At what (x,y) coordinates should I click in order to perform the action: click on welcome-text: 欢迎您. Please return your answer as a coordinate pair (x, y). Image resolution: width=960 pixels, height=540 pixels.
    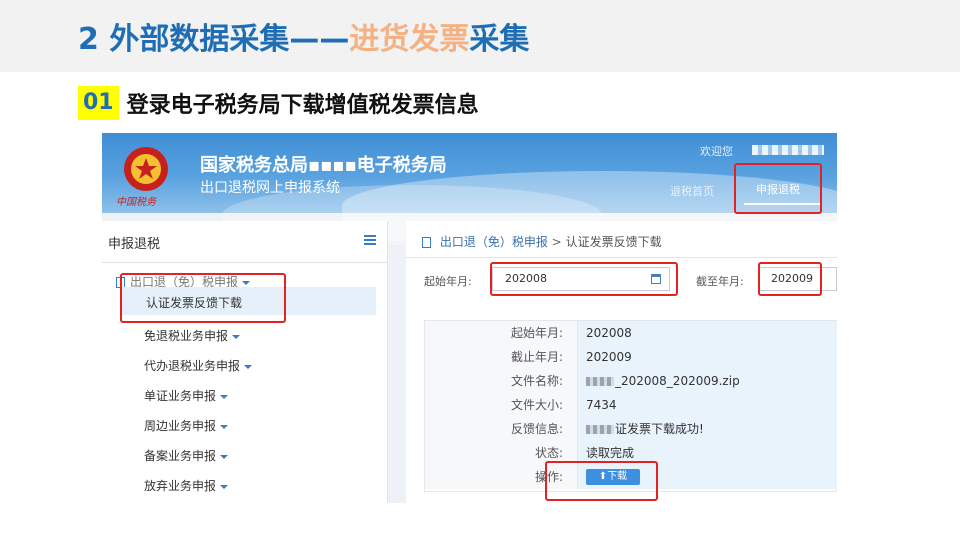
    Looking at the image, I should click on (716, 151).